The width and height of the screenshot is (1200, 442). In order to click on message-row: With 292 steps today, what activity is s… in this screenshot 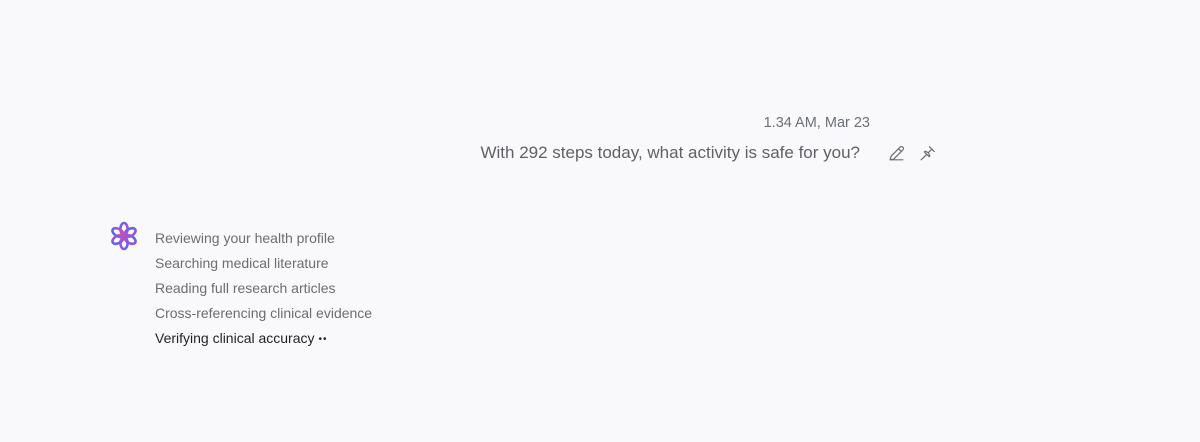, I will do `click(709, 153)`.